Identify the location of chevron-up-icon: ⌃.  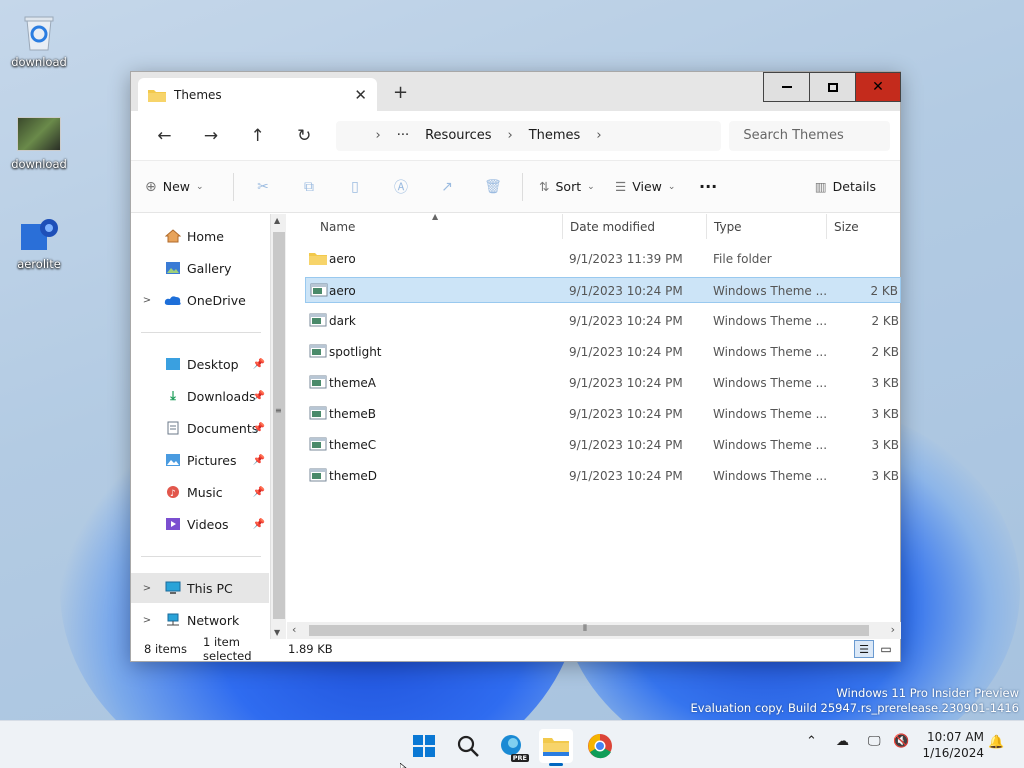
(811, 741).